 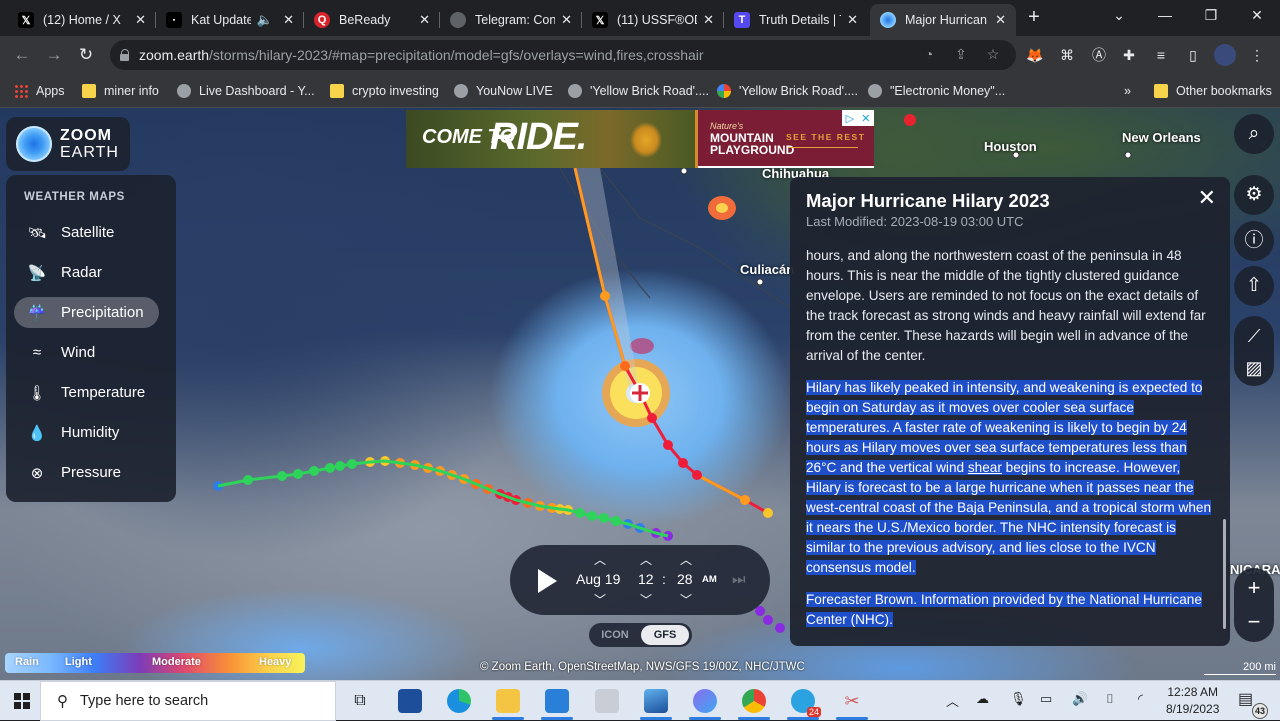 What do you see at coordinates (188, 701) in the screenshot?
I see `taskbar-search-box: ⚲ Type here to search` at bounding box center [188, 701].